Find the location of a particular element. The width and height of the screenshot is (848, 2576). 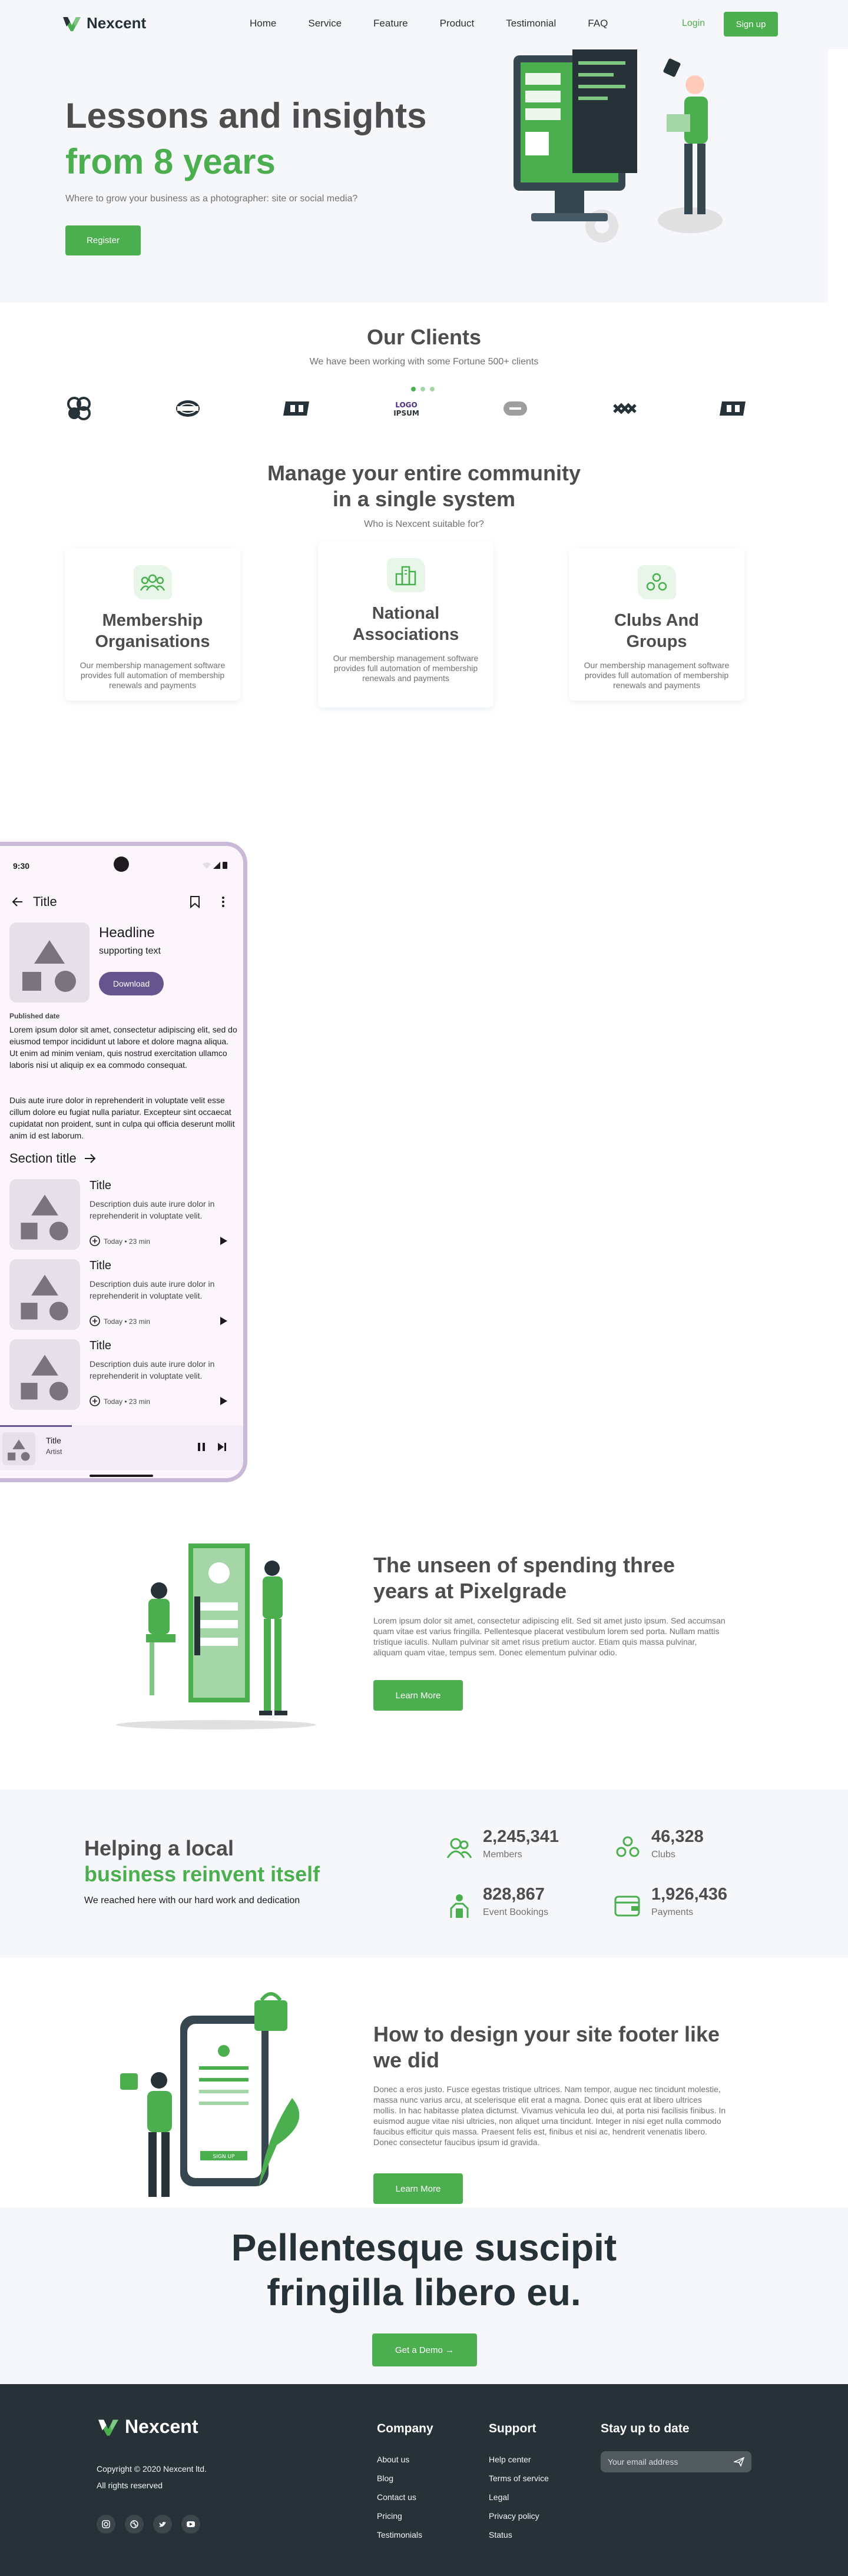

footer-link-contact: Contact us is located at coordinates (399, 2497).